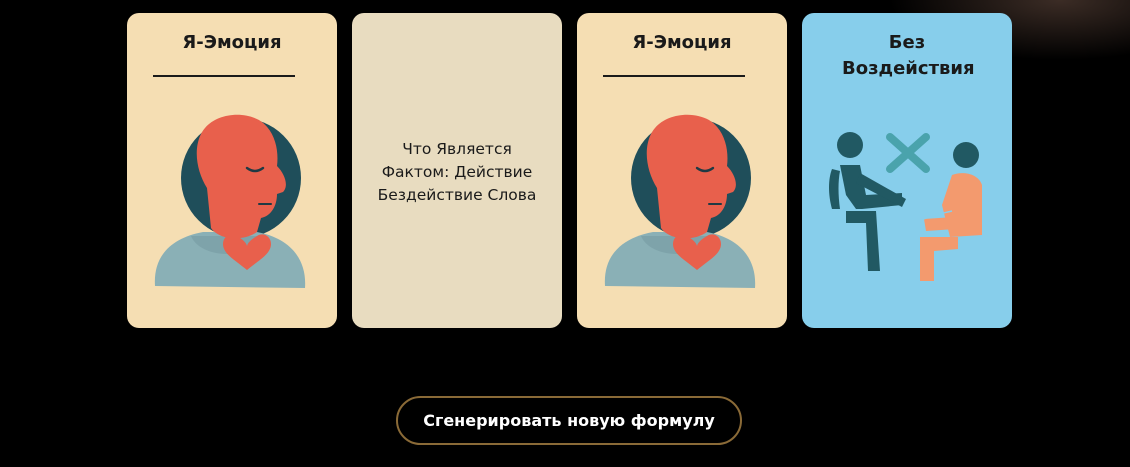  I want to click on card-i-emotion-1: Я-Эмоция, so click(232, 170).